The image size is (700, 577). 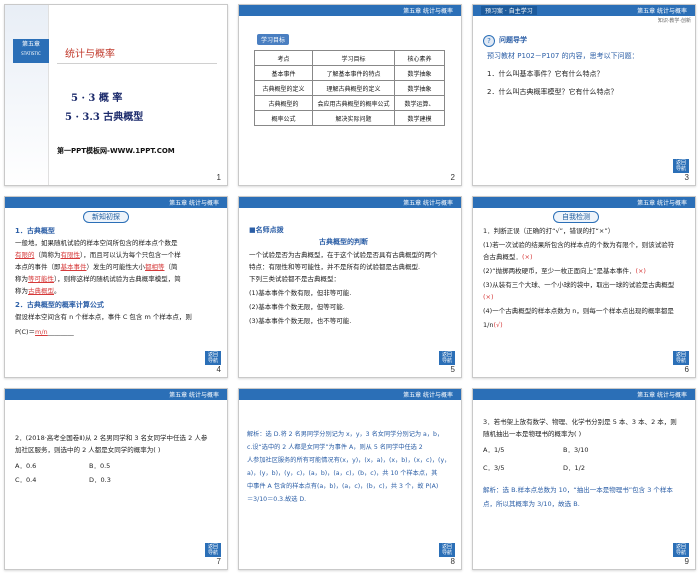 What do you see at coordinates (580, 422) in the screenshot?
I see `question-stem: 3．若书架上放有数学、物理、化学书分别是 5 本、3 本、2 本，则` at bounding box center [580, 422].